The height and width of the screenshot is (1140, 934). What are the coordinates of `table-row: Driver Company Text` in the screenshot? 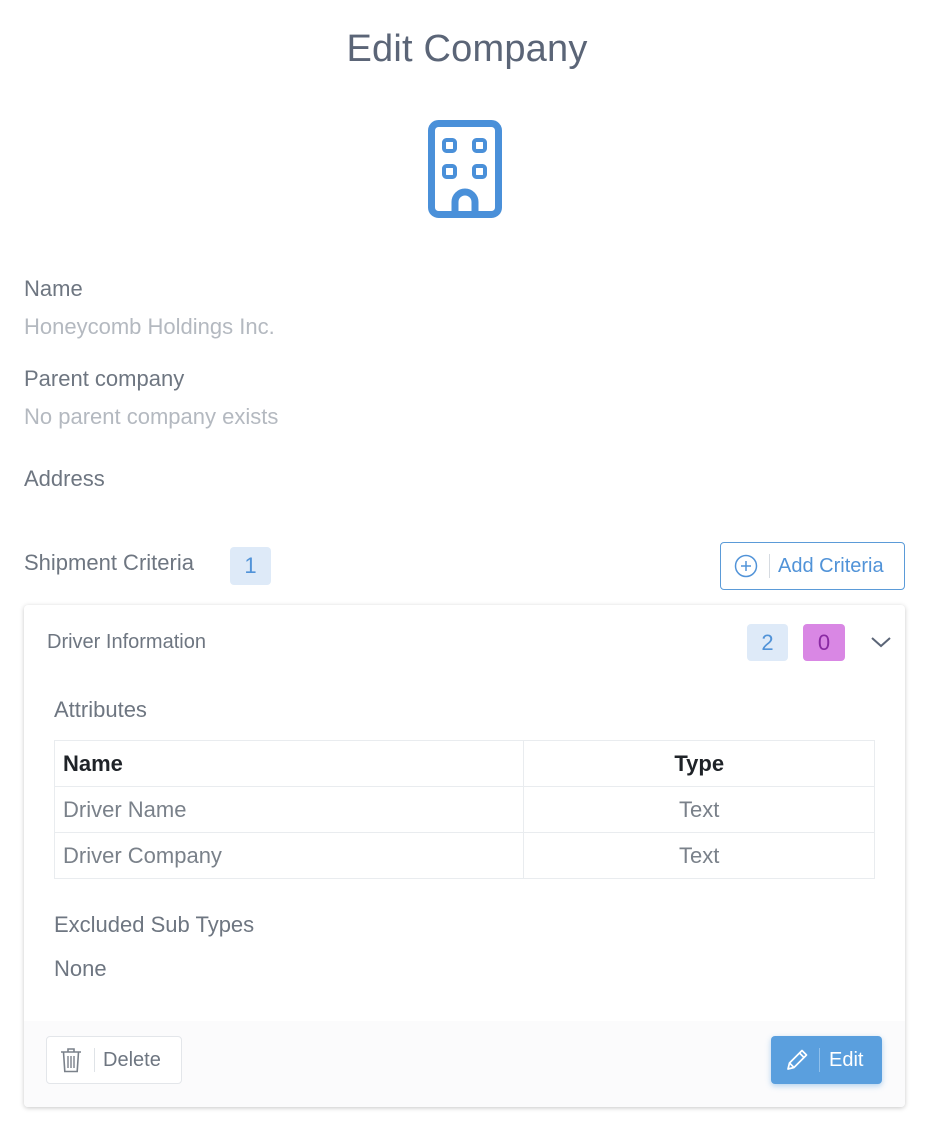 It's located at (464, 855).